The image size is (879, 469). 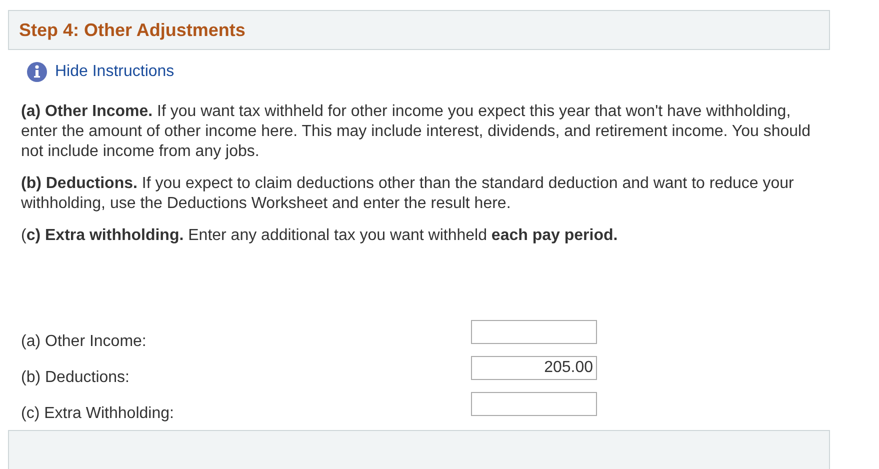 I want to click on info-icon, so click(x=37, y=72).